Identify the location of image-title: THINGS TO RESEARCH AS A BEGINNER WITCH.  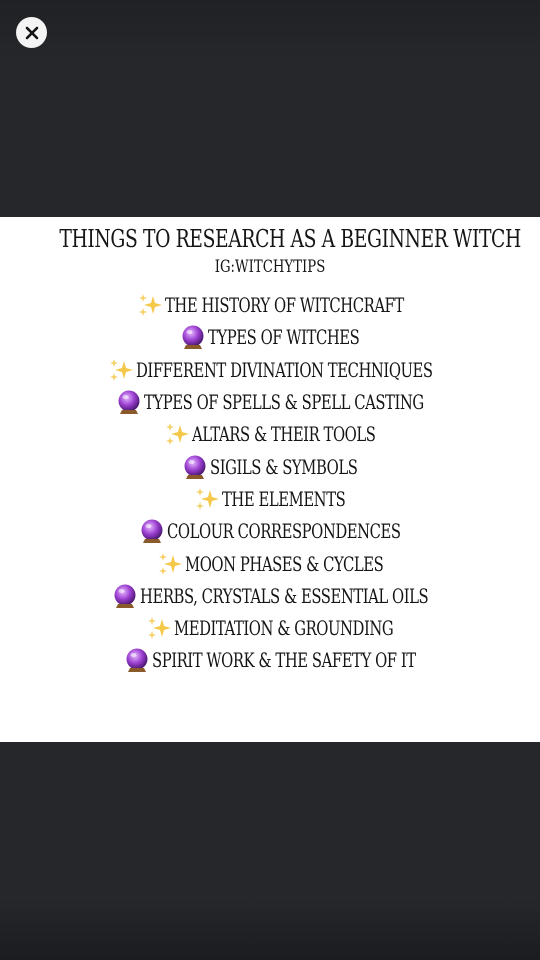
(290, 239).